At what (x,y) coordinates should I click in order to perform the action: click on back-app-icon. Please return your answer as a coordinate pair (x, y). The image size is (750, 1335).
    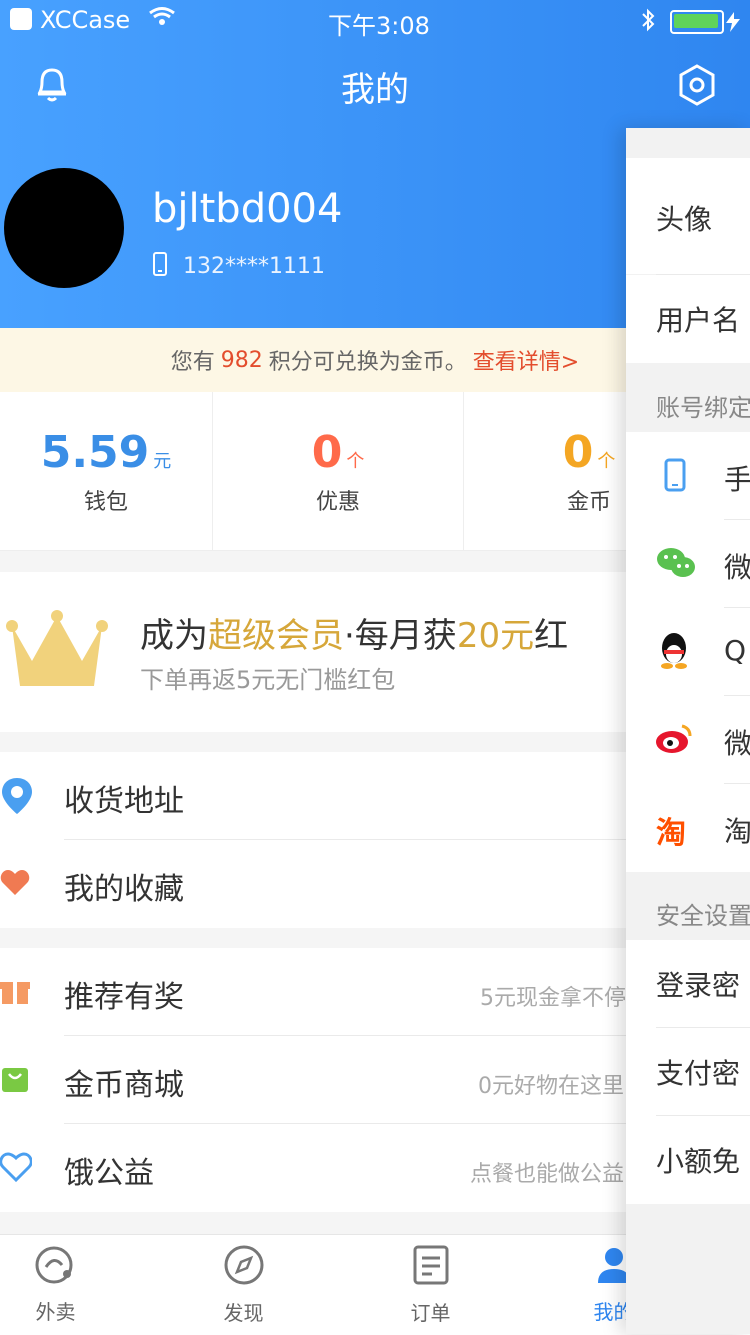
    Looking at the image, I should click on (21, 19).